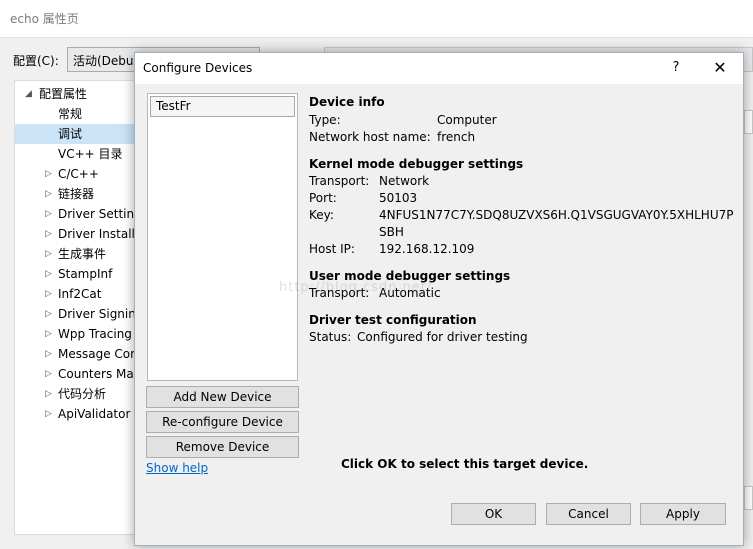  I want to click on apply-button: Apply, so click(683, 514).